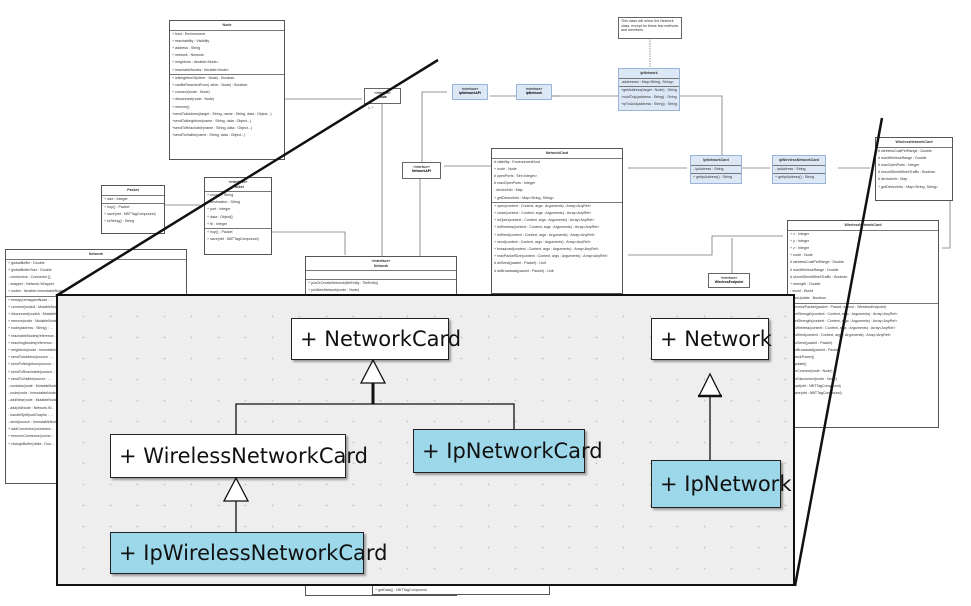 This screenshot has width=971, height=606. Describe the element at coordinates (711, 339) in the screenshot. I see `zoom-class-network: + Network` at that location.